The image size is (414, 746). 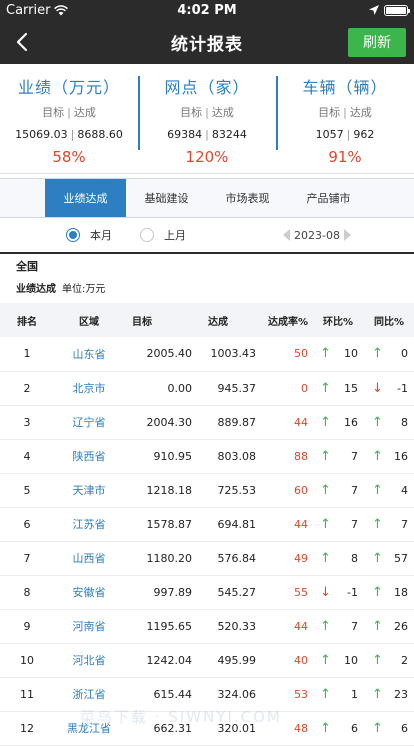 What do you see at coordinates (402, 388) in the screenshot?
I see `yoy-value: -1` at bounding box center [402, 388].